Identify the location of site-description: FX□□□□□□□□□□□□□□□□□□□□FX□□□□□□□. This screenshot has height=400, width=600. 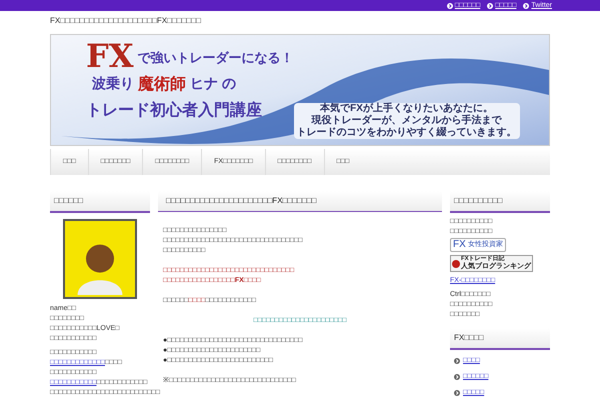
(126, 21).